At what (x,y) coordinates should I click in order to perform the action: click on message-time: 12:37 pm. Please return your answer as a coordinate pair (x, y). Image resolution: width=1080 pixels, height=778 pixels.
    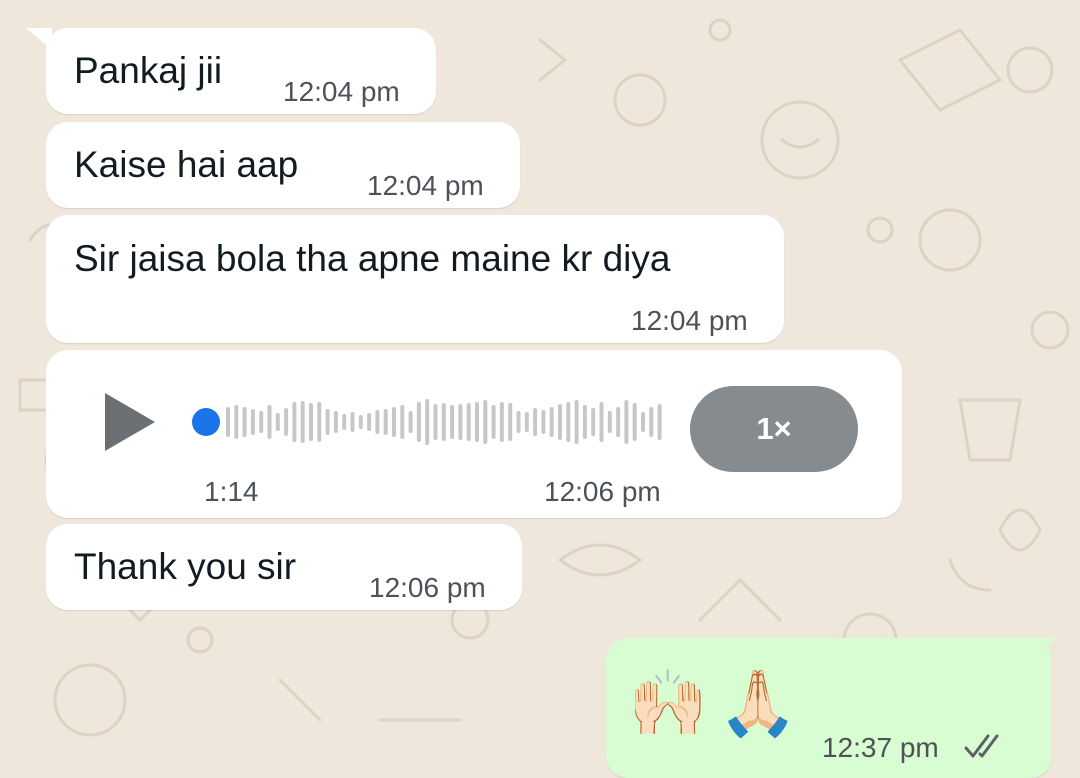
    Looking at the image, I should click on (880, 747).